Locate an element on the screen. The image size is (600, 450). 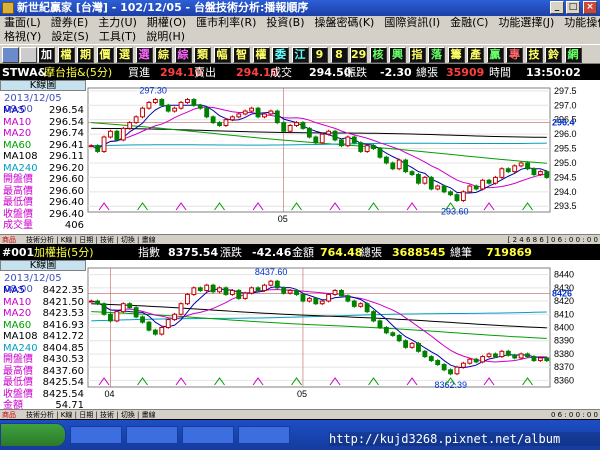
legend-label: MA108 is located at coordinates (20, 156).